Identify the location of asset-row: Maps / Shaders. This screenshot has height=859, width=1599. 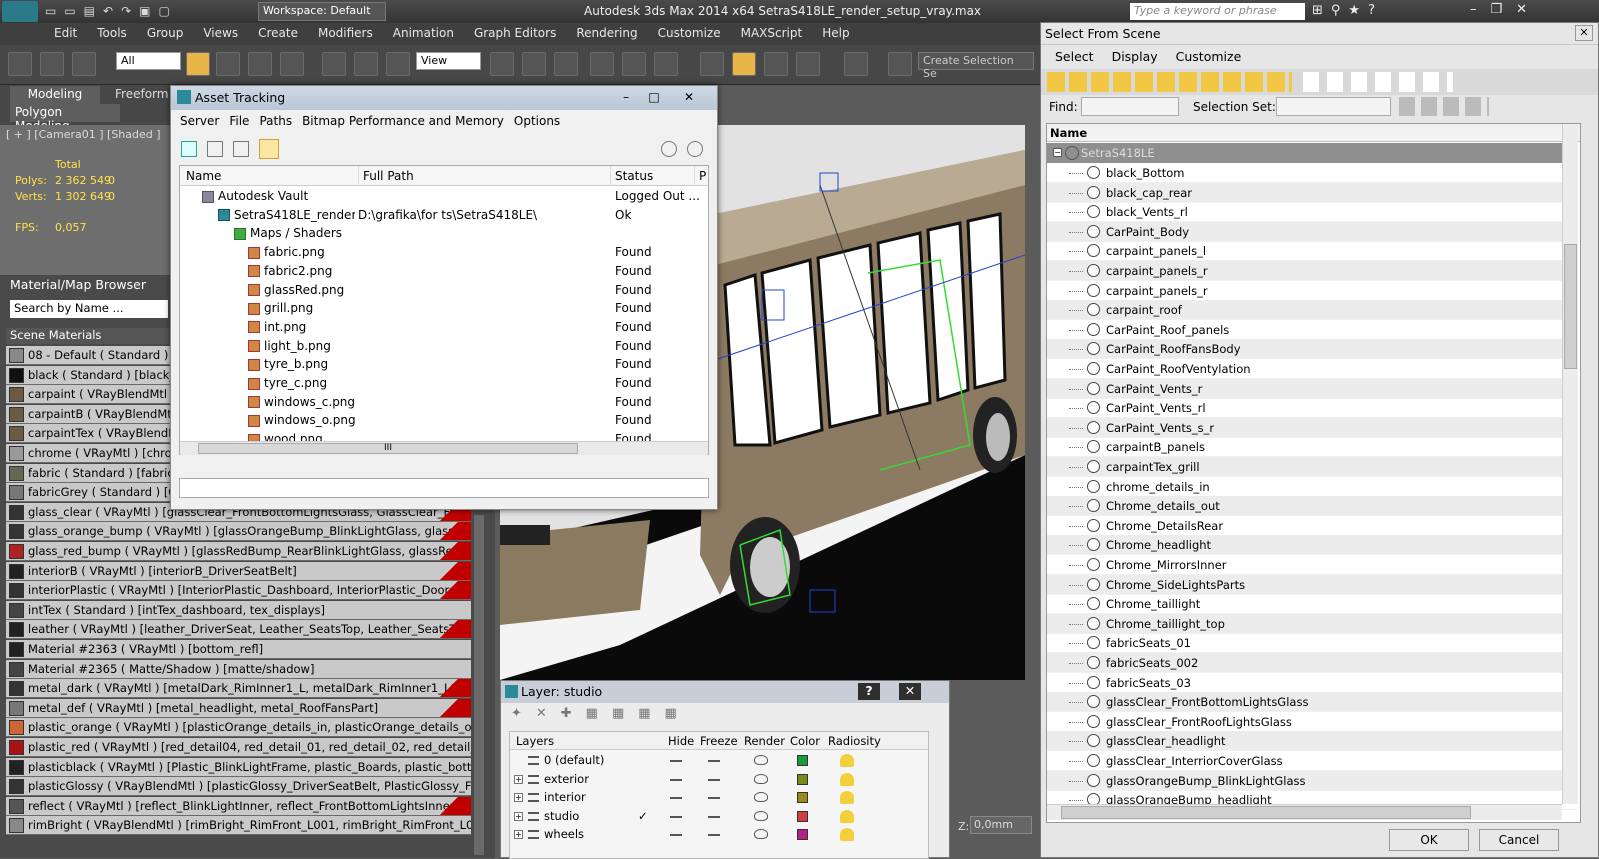
(444, 233).